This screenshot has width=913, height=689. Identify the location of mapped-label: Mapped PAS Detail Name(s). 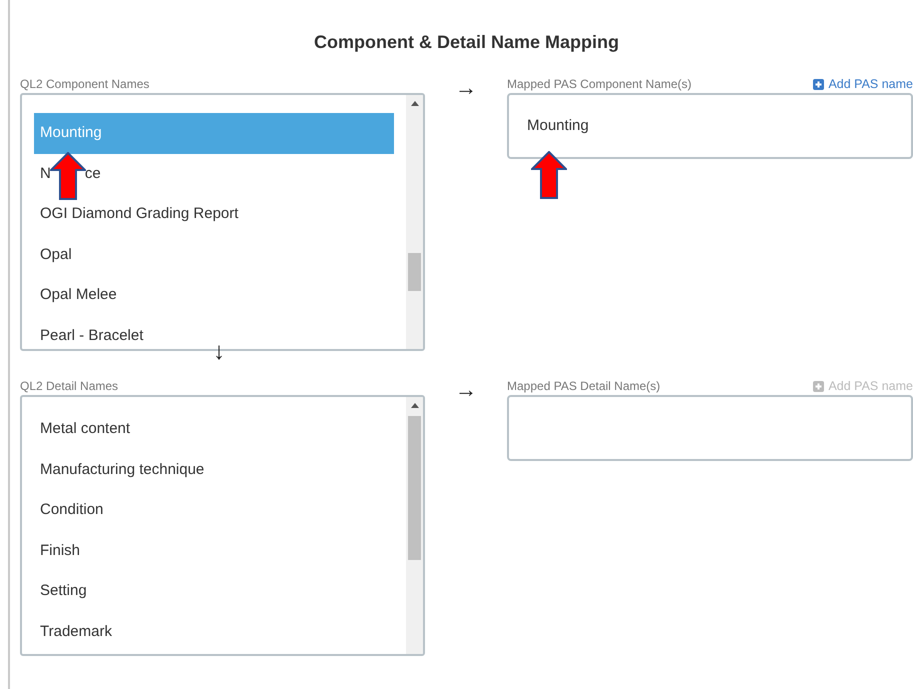
(583, 386).